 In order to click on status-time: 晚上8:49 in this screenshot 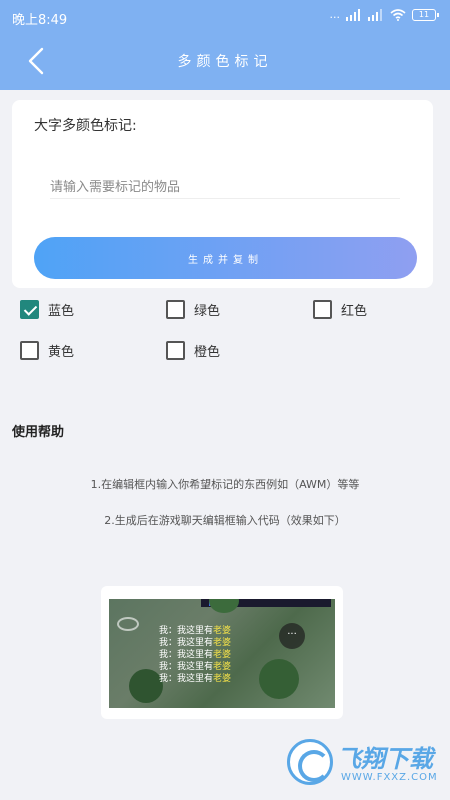, I will do `click(40, 20)`.